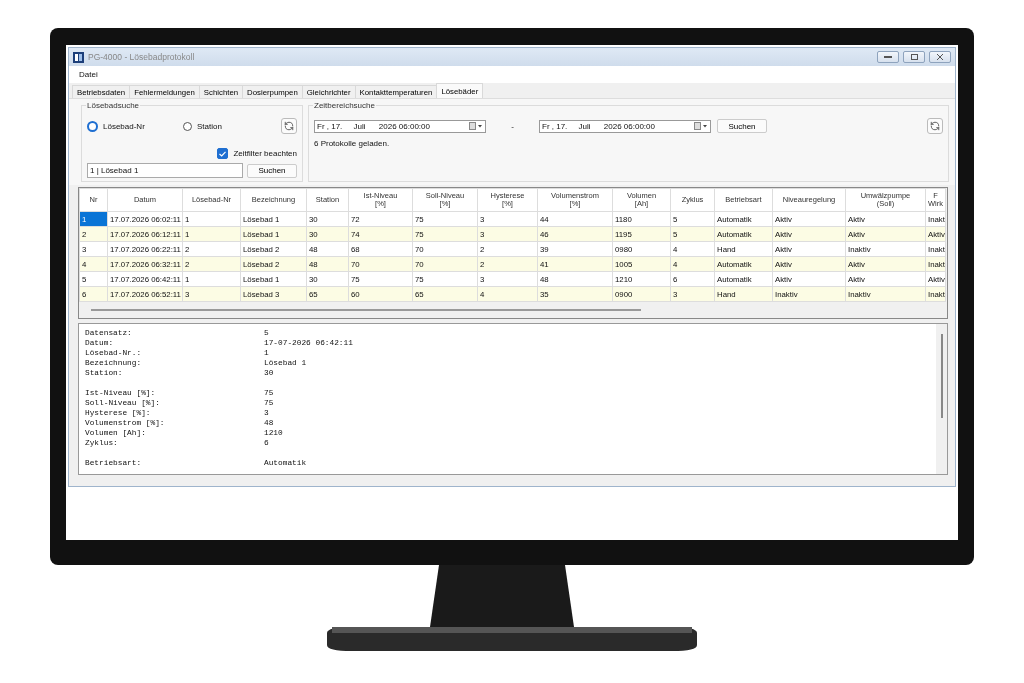  Describe the element at coordinates (344, 105) in the screenshot. I see `group-title: Zeitbereichsuche` at that location.